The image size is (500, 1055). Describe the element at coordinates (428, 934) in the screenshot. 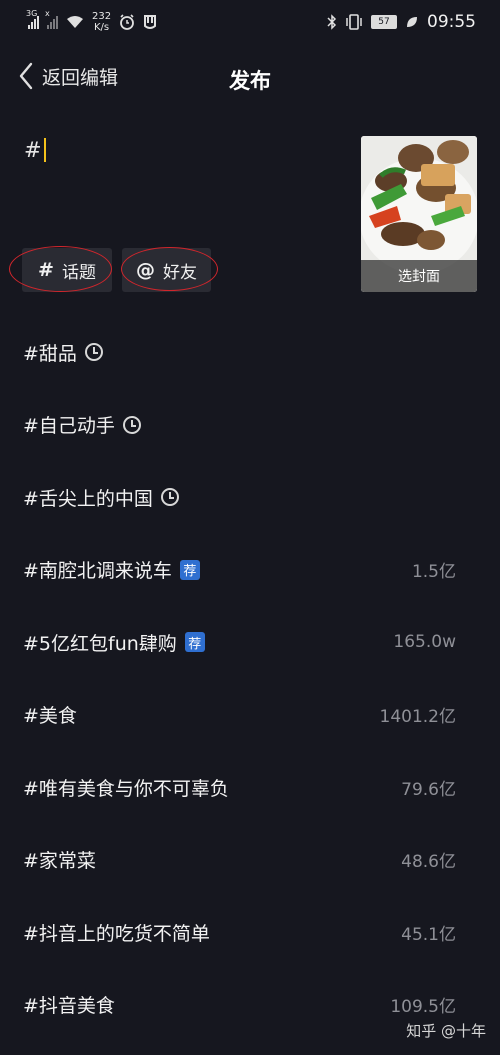

I see `topic-count: 45.1亿` at that location.